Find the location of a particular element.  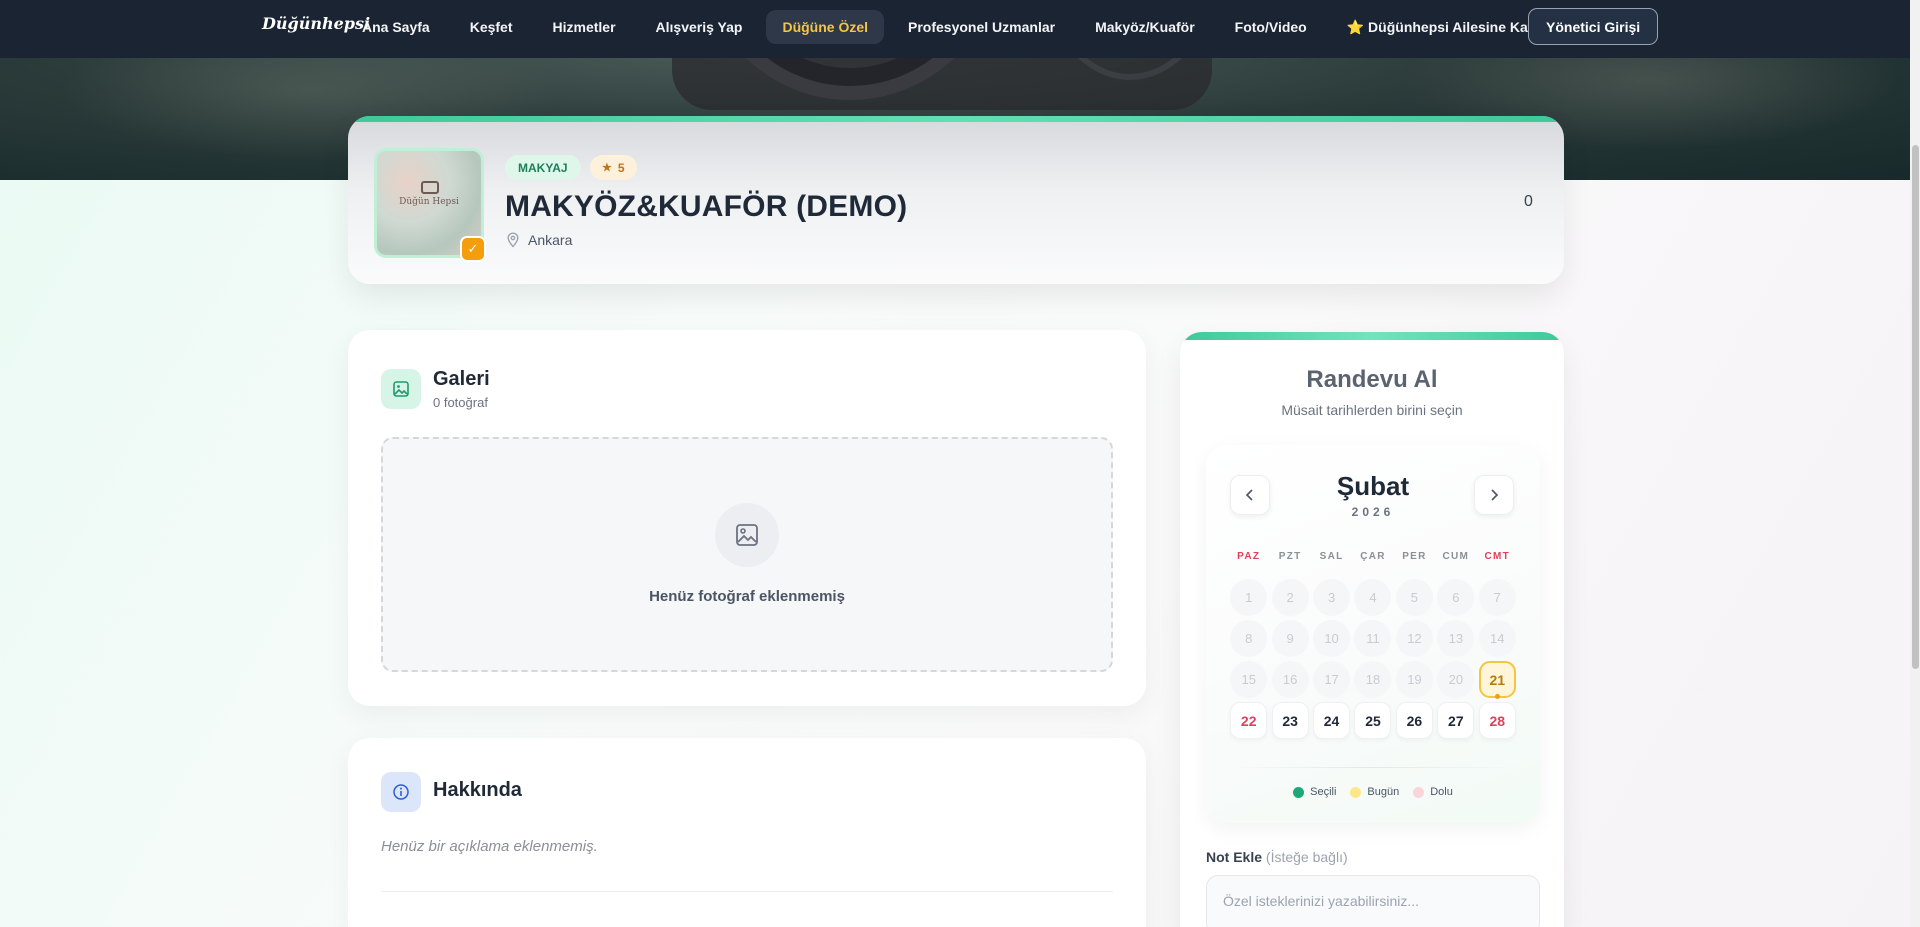

calendar-day: 28 is located at coordinates (1497, 720).